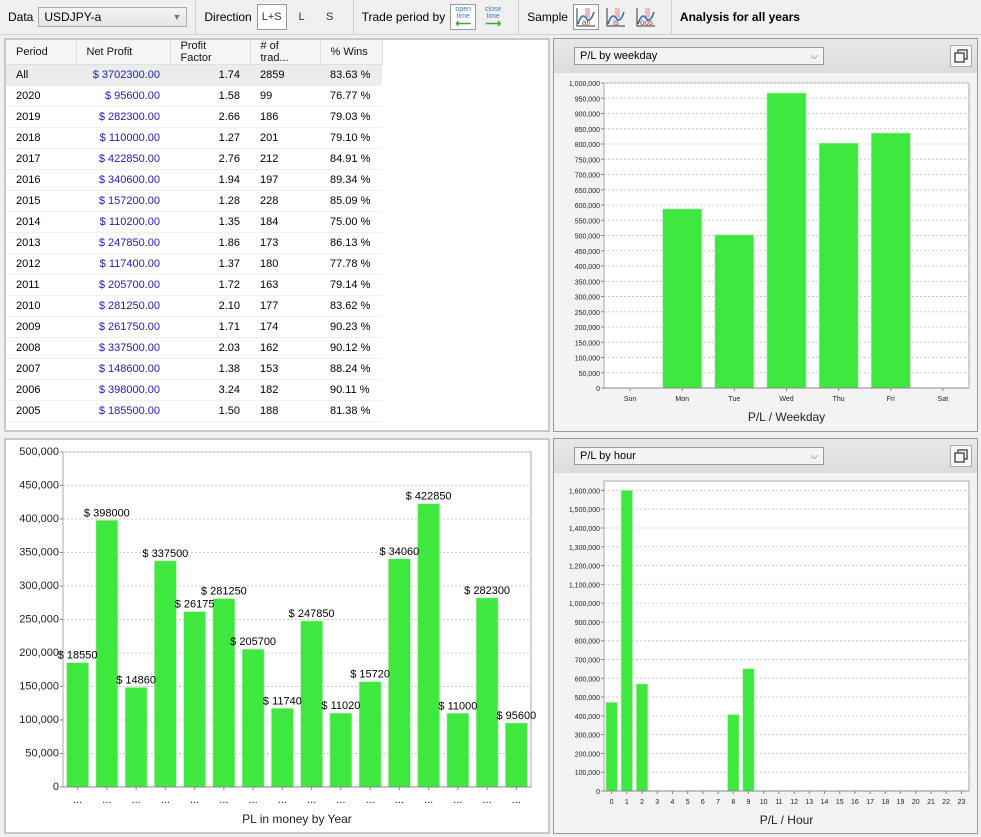 The height and width of the screenshot is (837, 981). I want to click on table-row: 2017 $ 422850.00 2.76 212 84.91 %, so click(194, 159).